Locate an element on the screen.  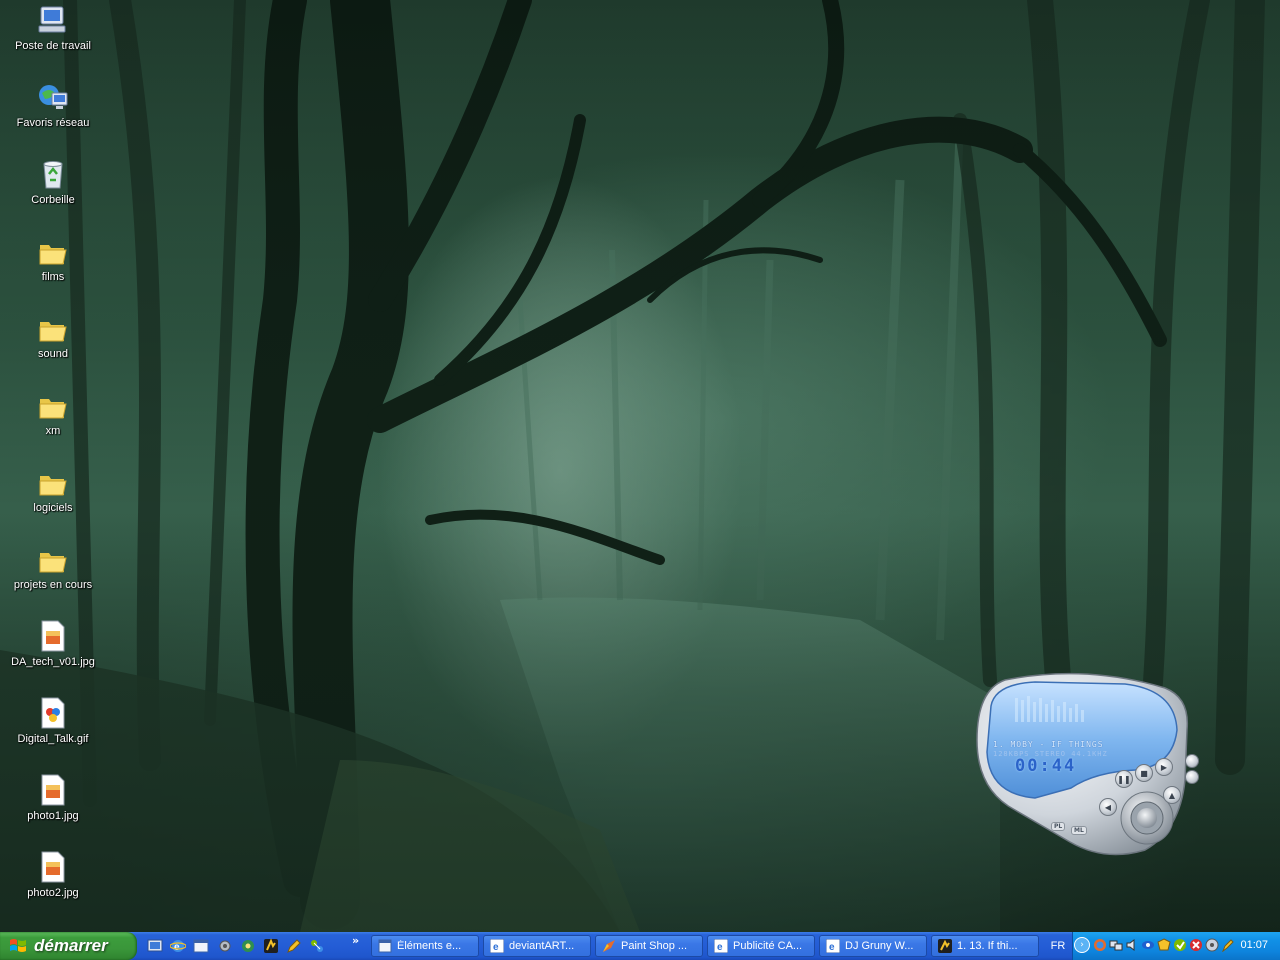
next-button: ▶ is located at coordinates (1164, 767).